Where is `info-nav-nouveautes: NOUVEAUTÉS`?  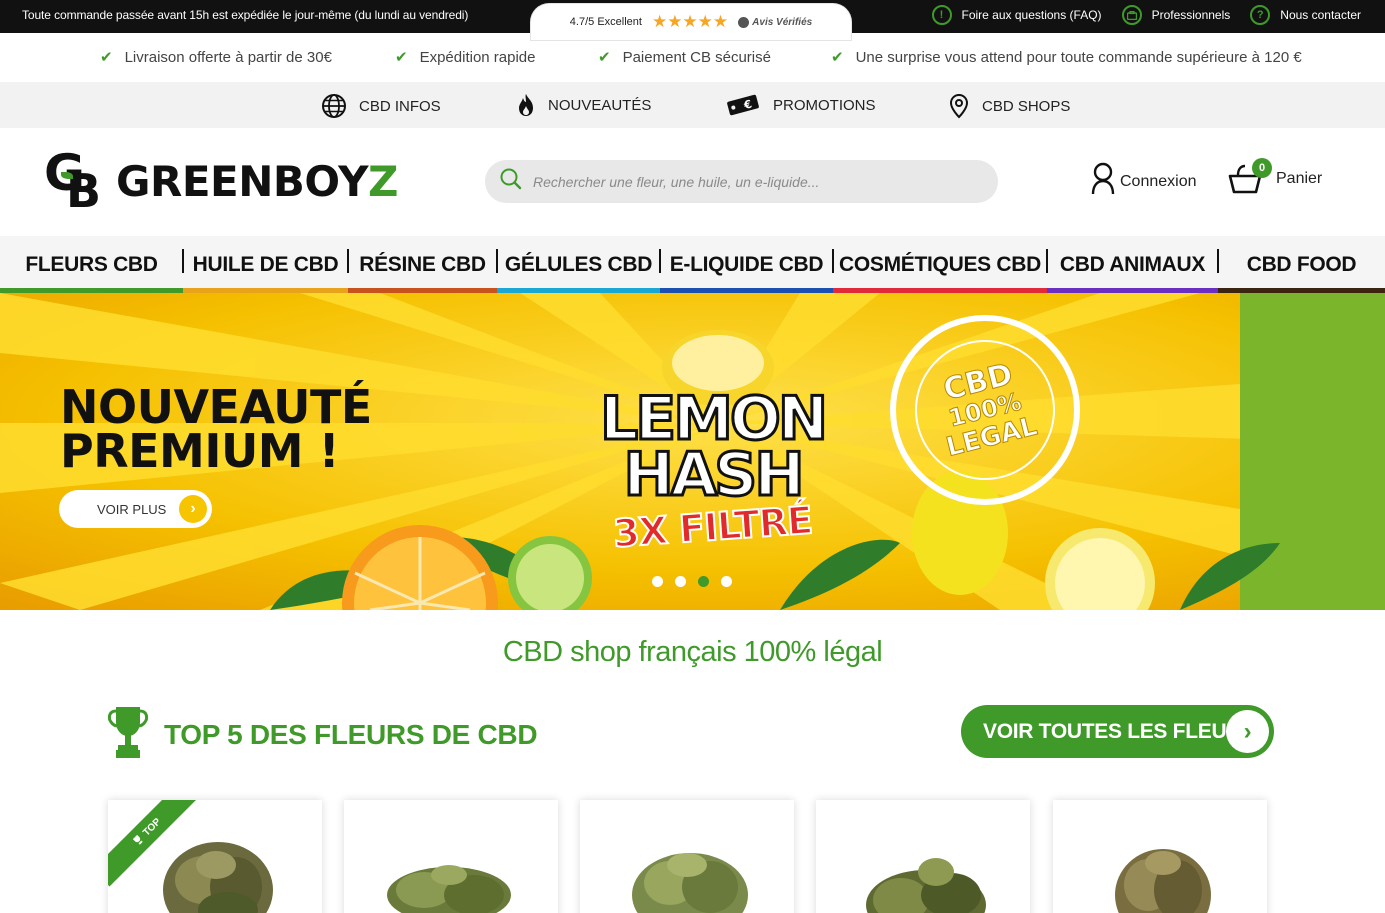 info-nav-nouveautes: NOUVEAUTÉS is located at coordinates (583, 105).